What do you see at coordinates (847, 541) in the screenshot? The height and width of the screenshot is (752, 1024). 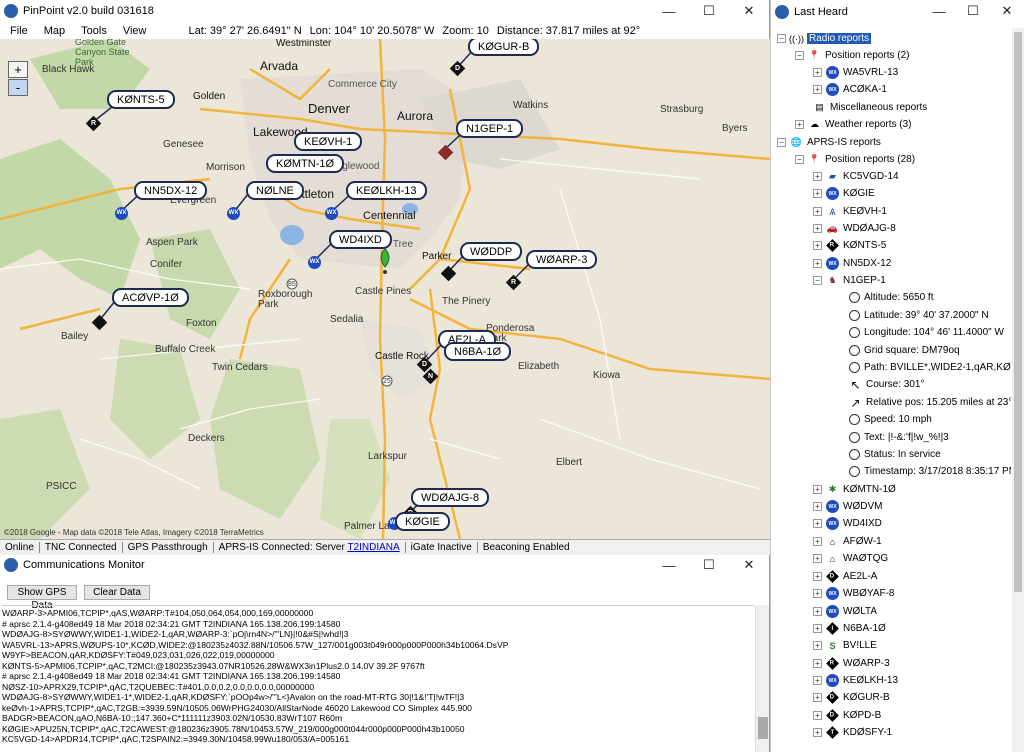 I see `tree-node-station: + ⌂ AFØW-1` at bounding box center [847, 541].